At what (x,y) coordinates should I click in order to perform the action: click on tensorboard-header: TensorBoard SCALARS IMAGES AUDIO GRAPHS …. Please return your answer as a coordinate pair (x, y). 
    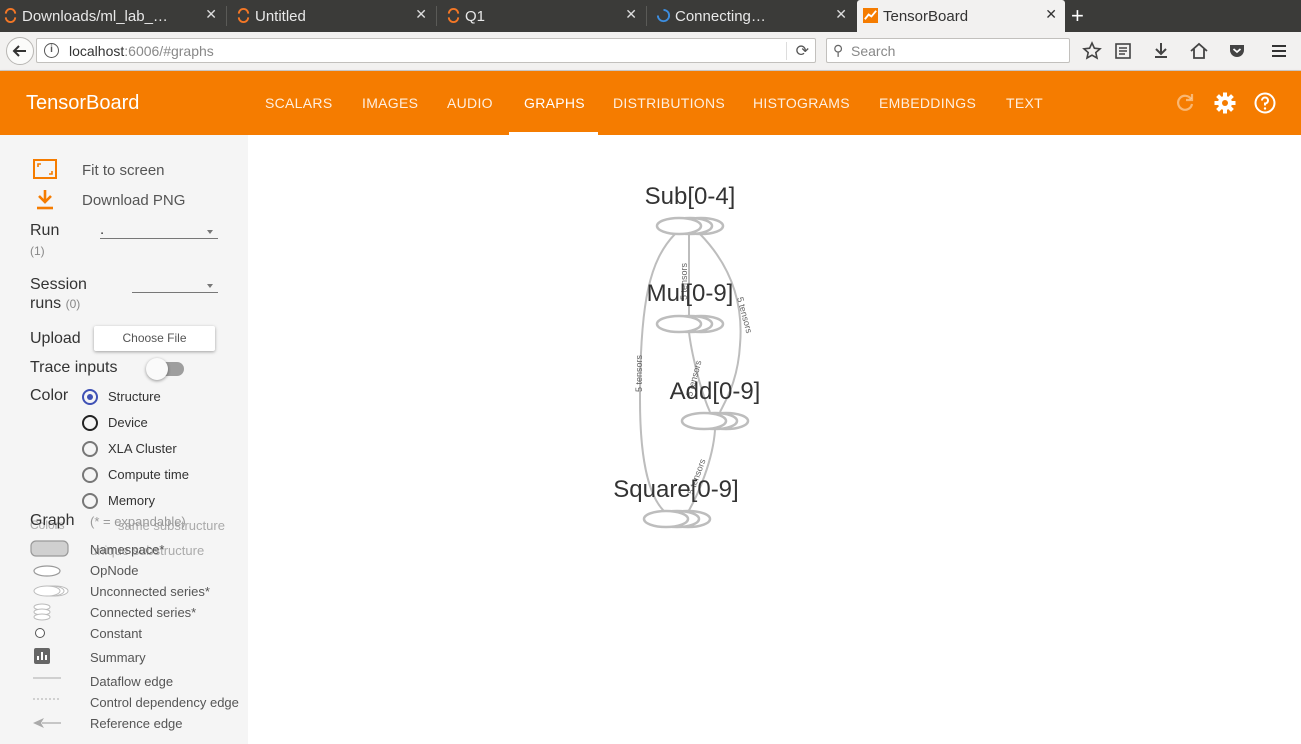
    Looking at the image, I should click on (650, 103).